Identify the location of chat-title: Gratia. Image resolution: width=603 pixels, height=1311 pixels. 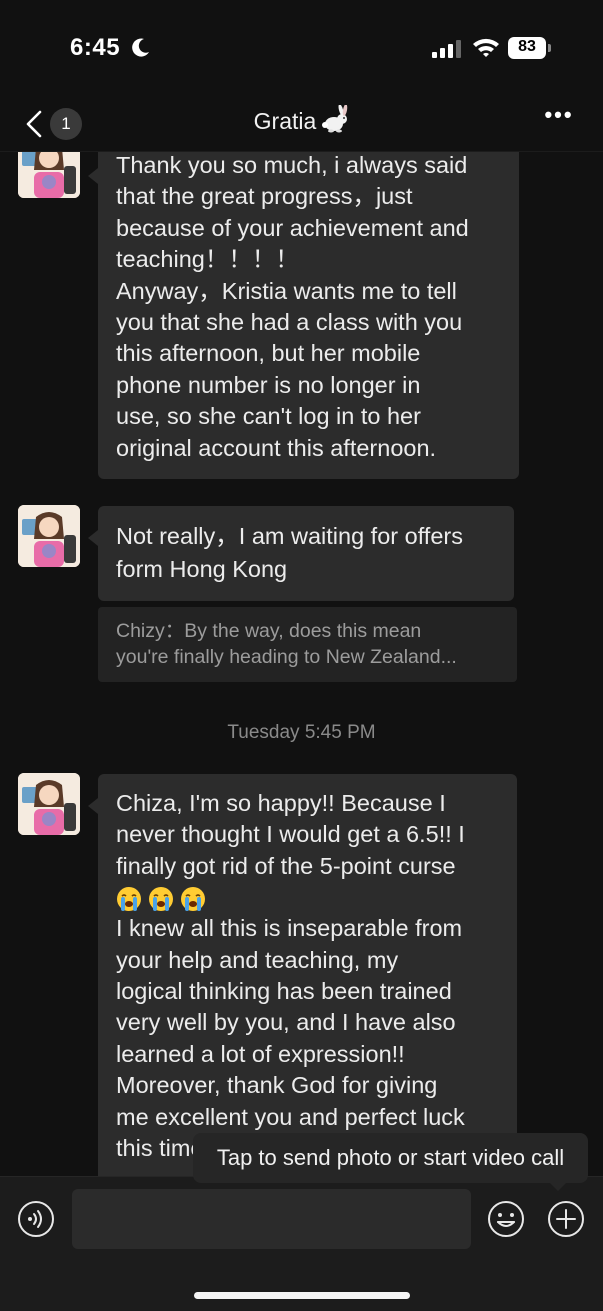
(301, 119).